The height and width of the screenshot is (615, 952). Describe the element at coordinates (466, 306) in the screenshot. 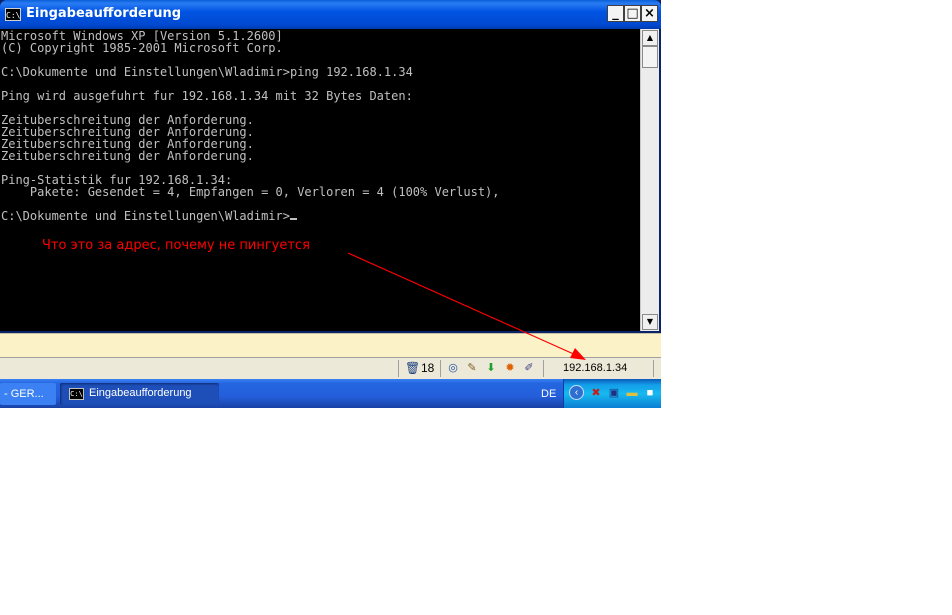

I see `annotation-arrow-icon` at that location.